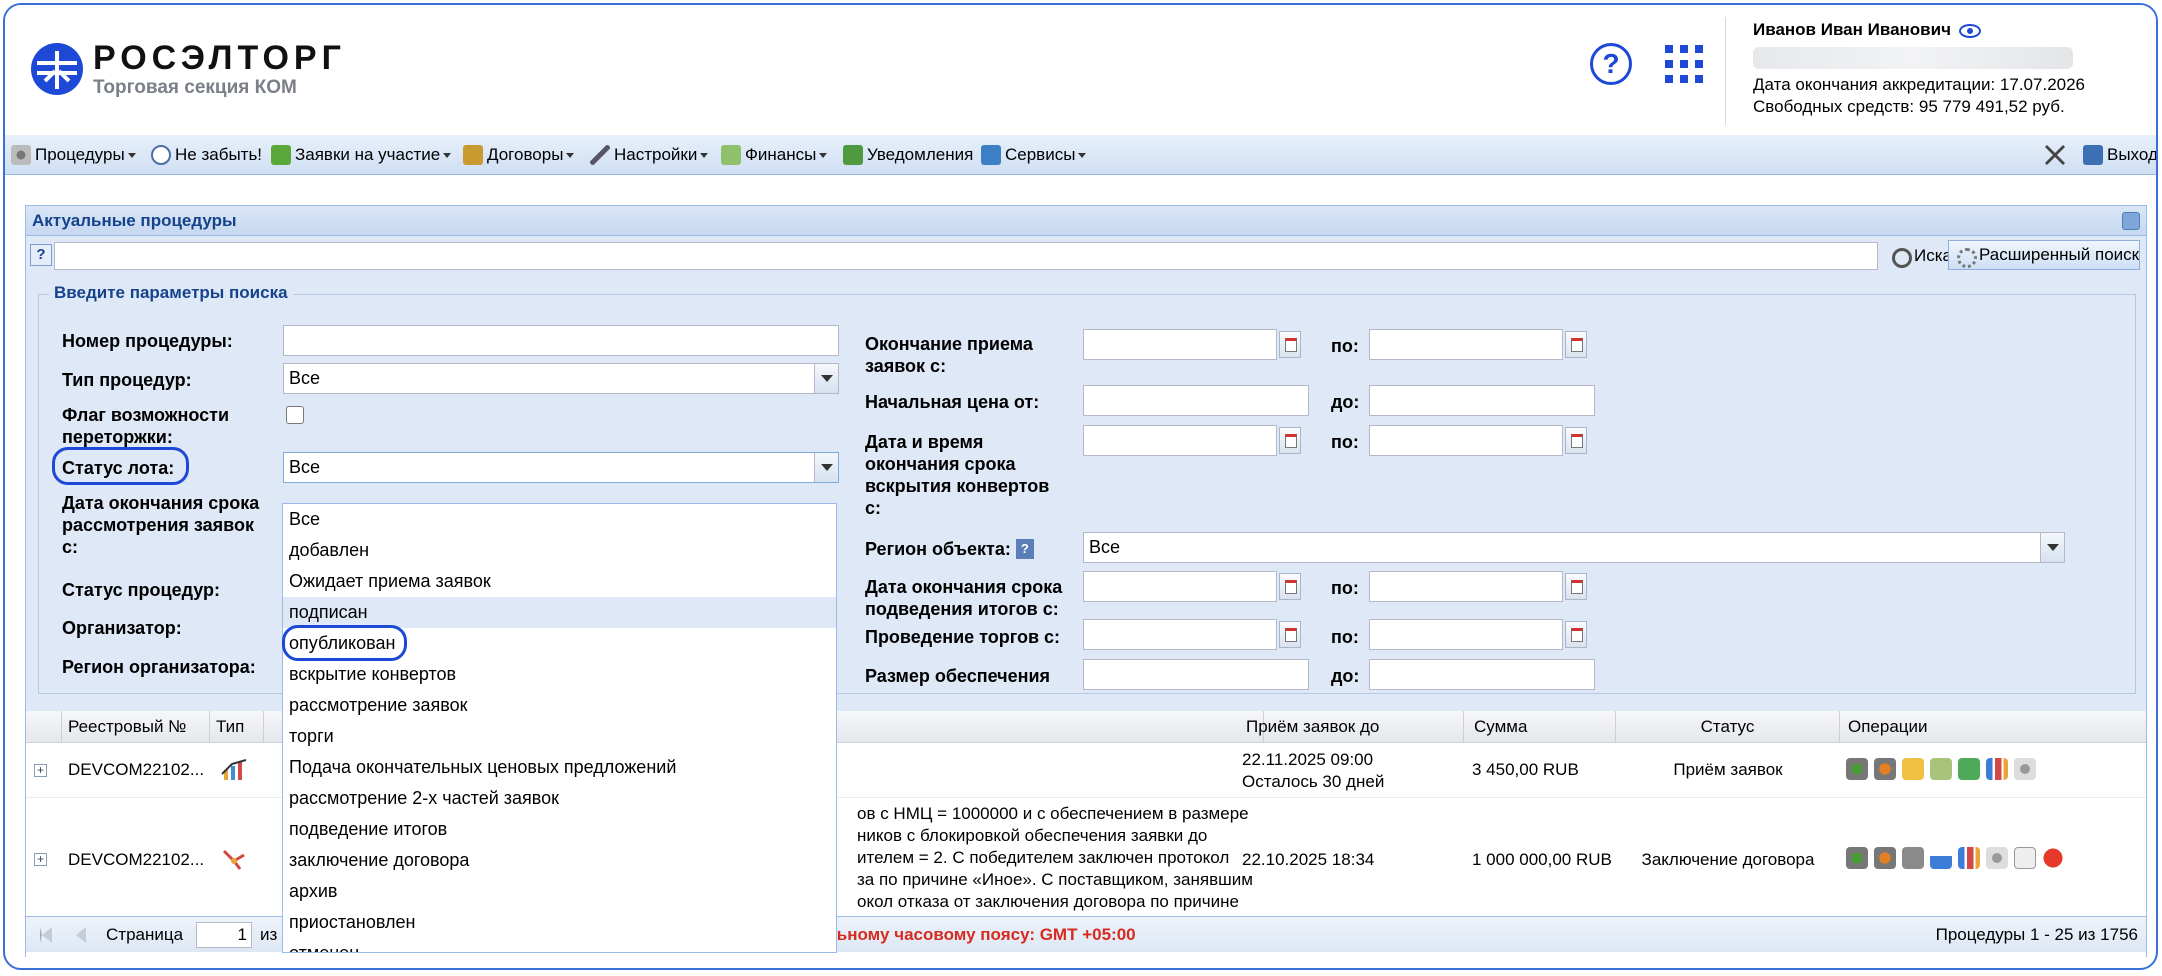  Describe the element at coordinates (81, 935) in the screenshot. I see `prev-page-icon` at that location.